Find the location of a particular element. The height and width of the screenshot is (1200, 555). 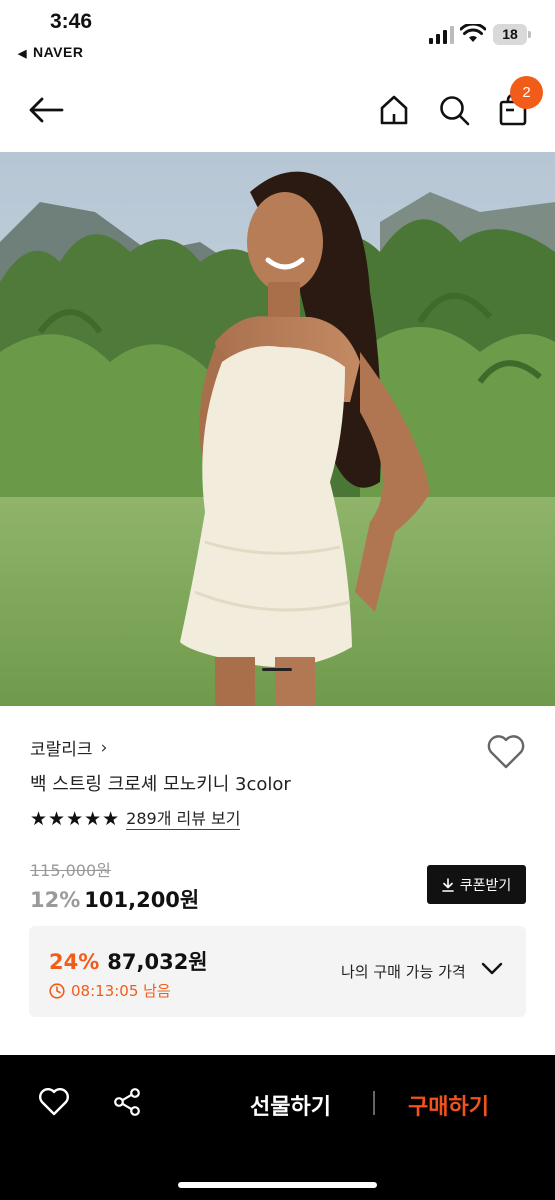

wishlist-heart-icon is located at coordinates (506, 752).